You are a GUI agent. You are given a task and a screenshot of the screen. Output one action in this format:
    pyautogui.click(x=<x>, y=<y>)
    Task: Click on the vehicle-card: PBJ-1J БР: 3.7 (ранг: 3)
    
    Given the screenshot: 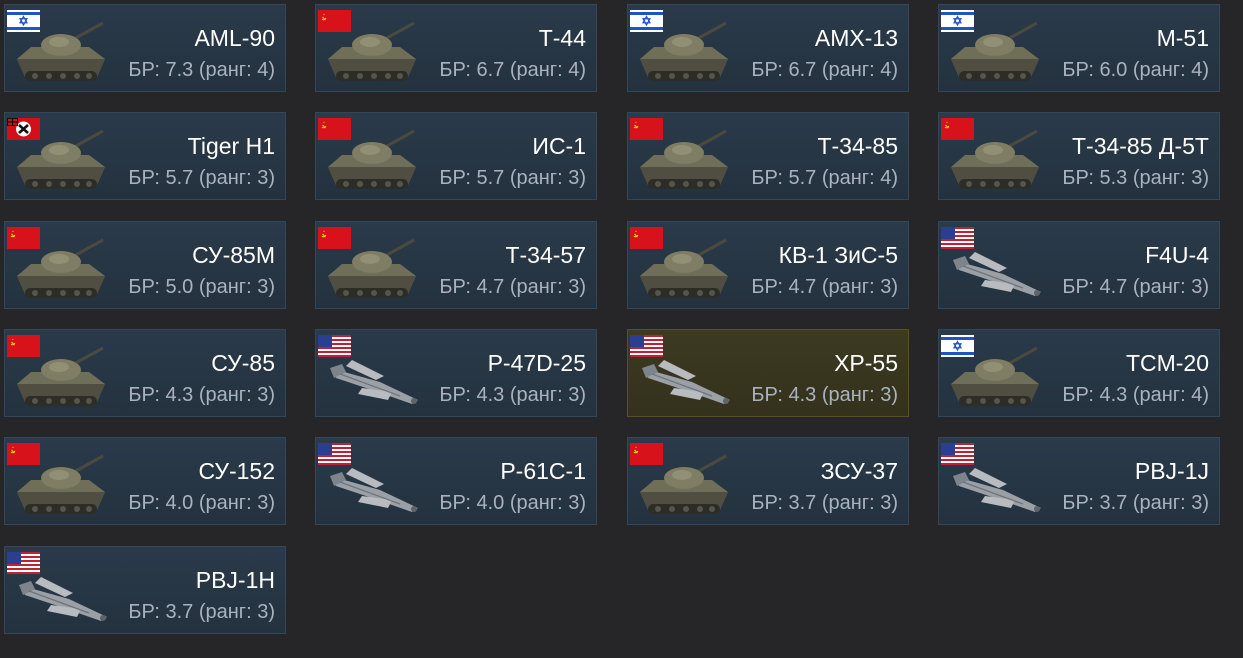 What is the action you would take?
    pyautogui.click(x=1079, y=481)
    